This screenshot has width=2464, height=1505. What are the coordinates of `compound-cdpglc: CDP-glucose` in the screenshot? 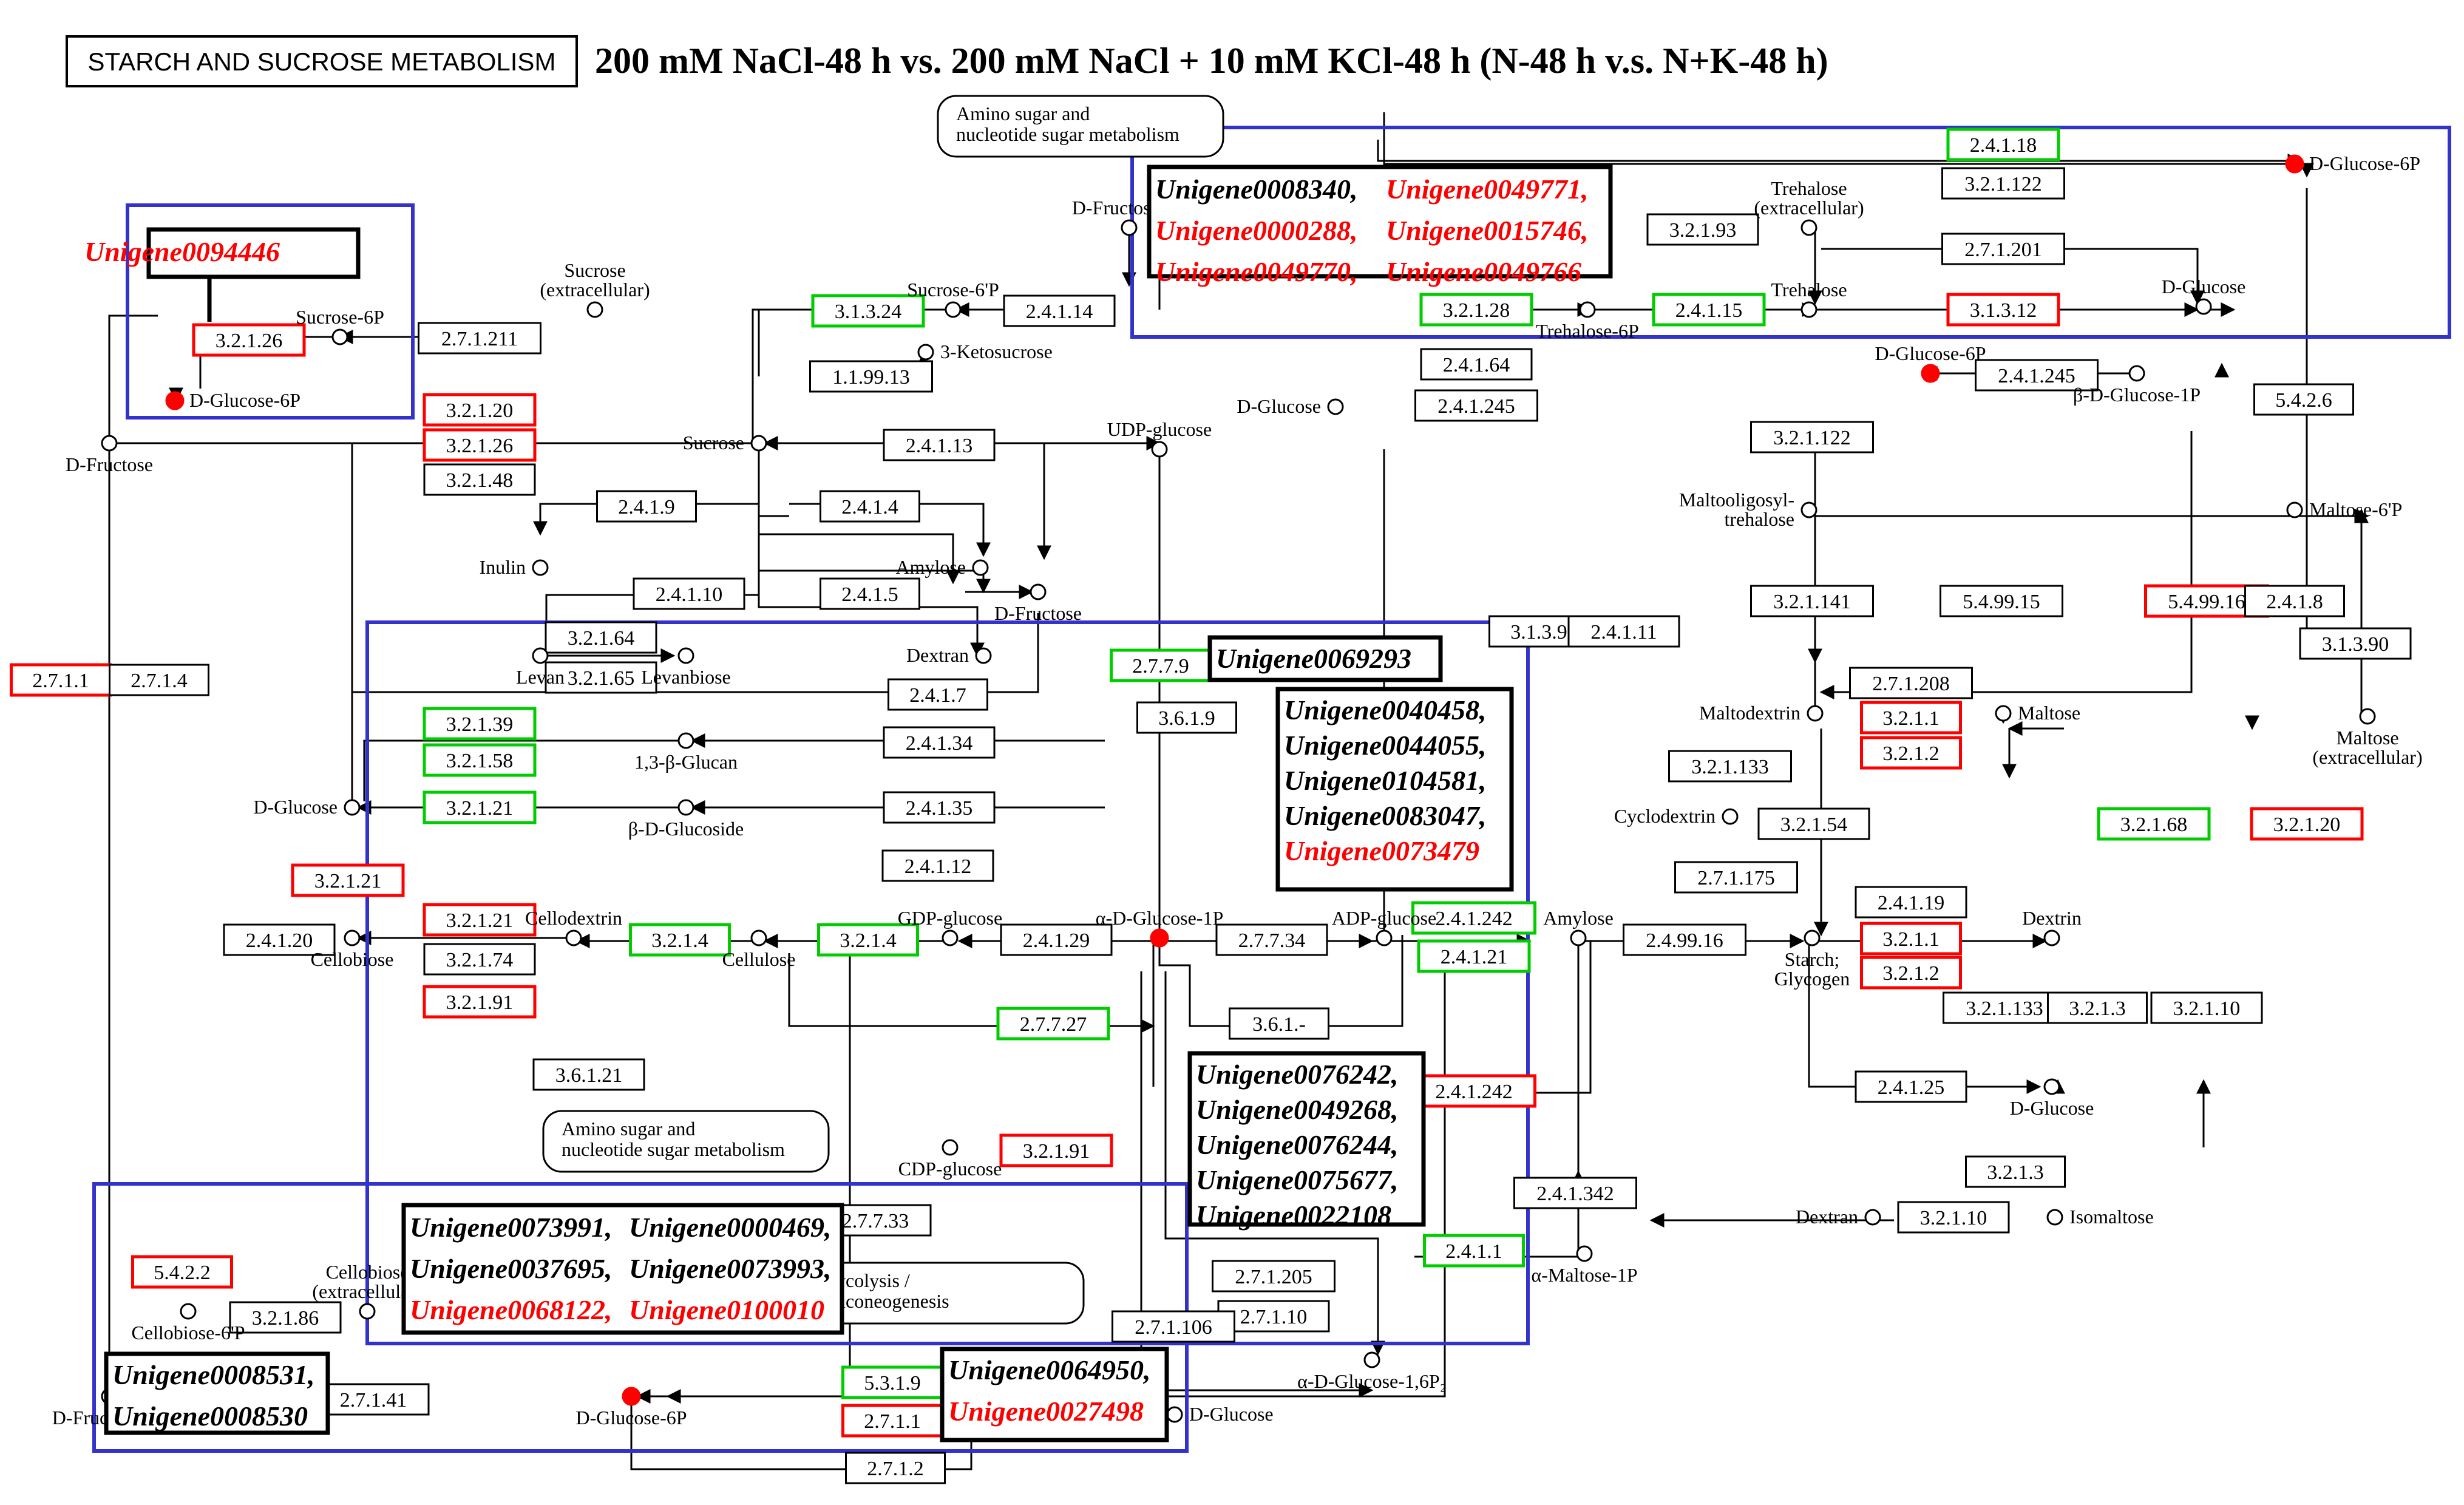 It's located at (950, 1159).